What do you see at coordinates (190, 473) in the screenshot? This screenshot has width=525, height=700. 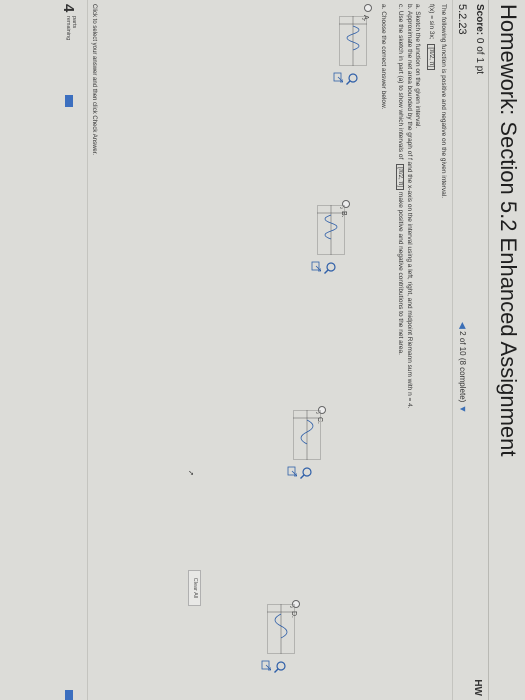 I see `mouse-cursor-icon: ➚` at bounding box center [190, 473].